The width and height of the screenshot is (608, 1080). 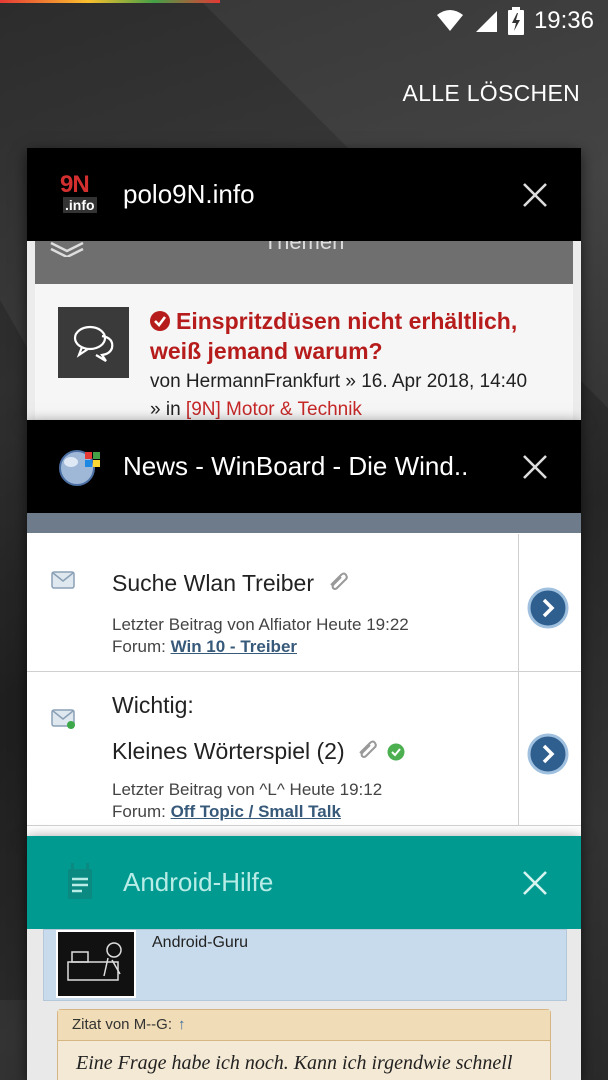 I want to click on thread-forum-link: Off Topic / Small Talk, so click(x=256, y=811).